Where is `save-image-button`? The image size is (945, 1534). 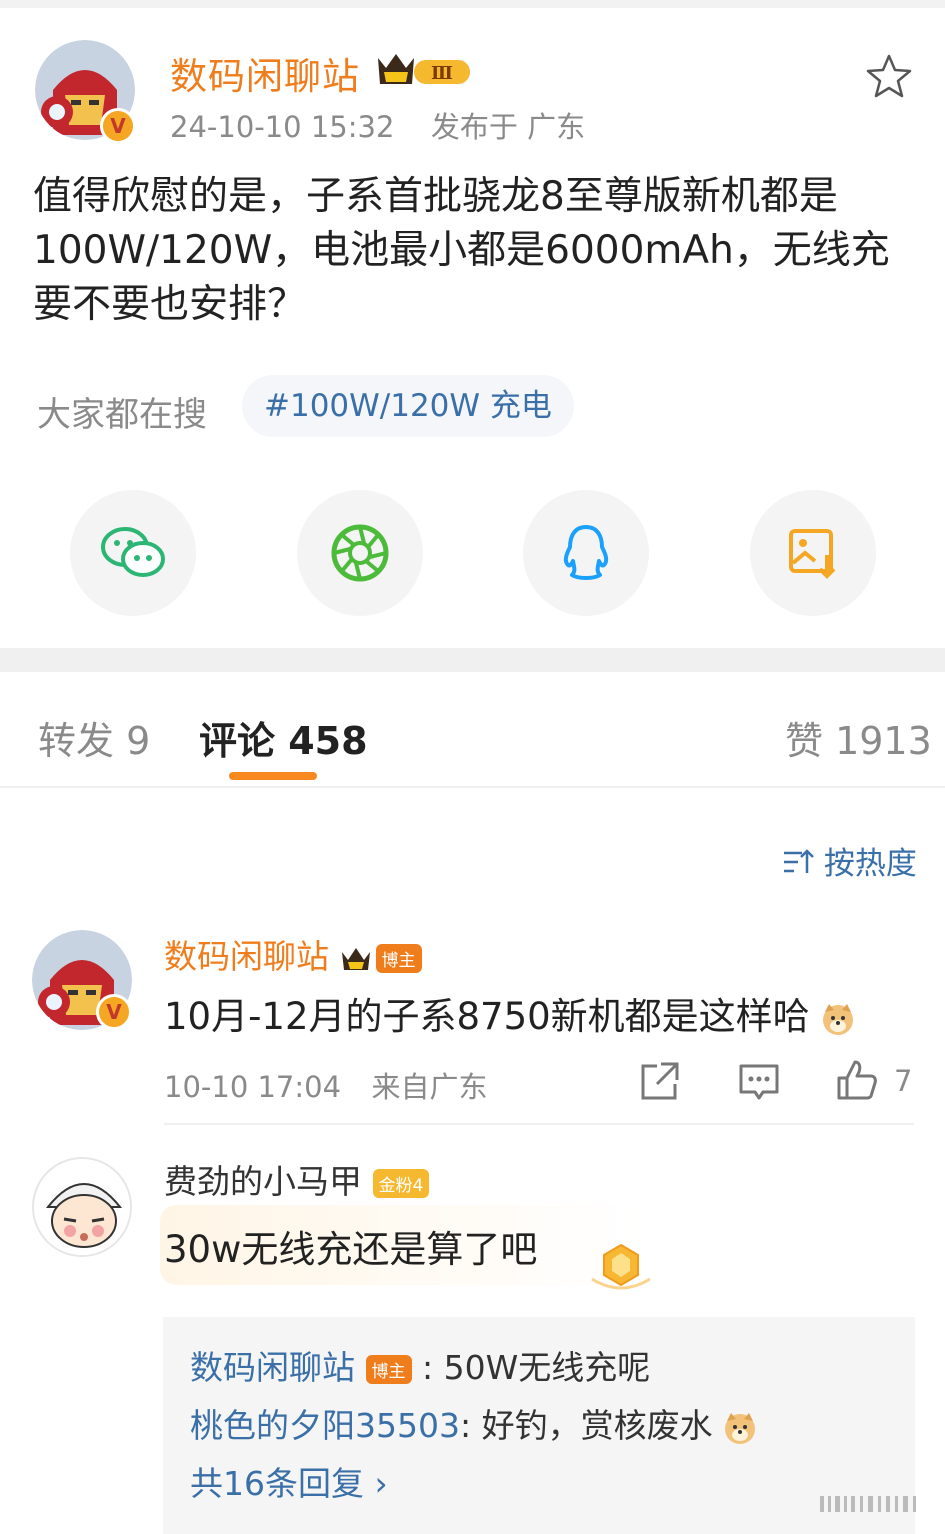 save-image-button is located at coordinates (813, 553).